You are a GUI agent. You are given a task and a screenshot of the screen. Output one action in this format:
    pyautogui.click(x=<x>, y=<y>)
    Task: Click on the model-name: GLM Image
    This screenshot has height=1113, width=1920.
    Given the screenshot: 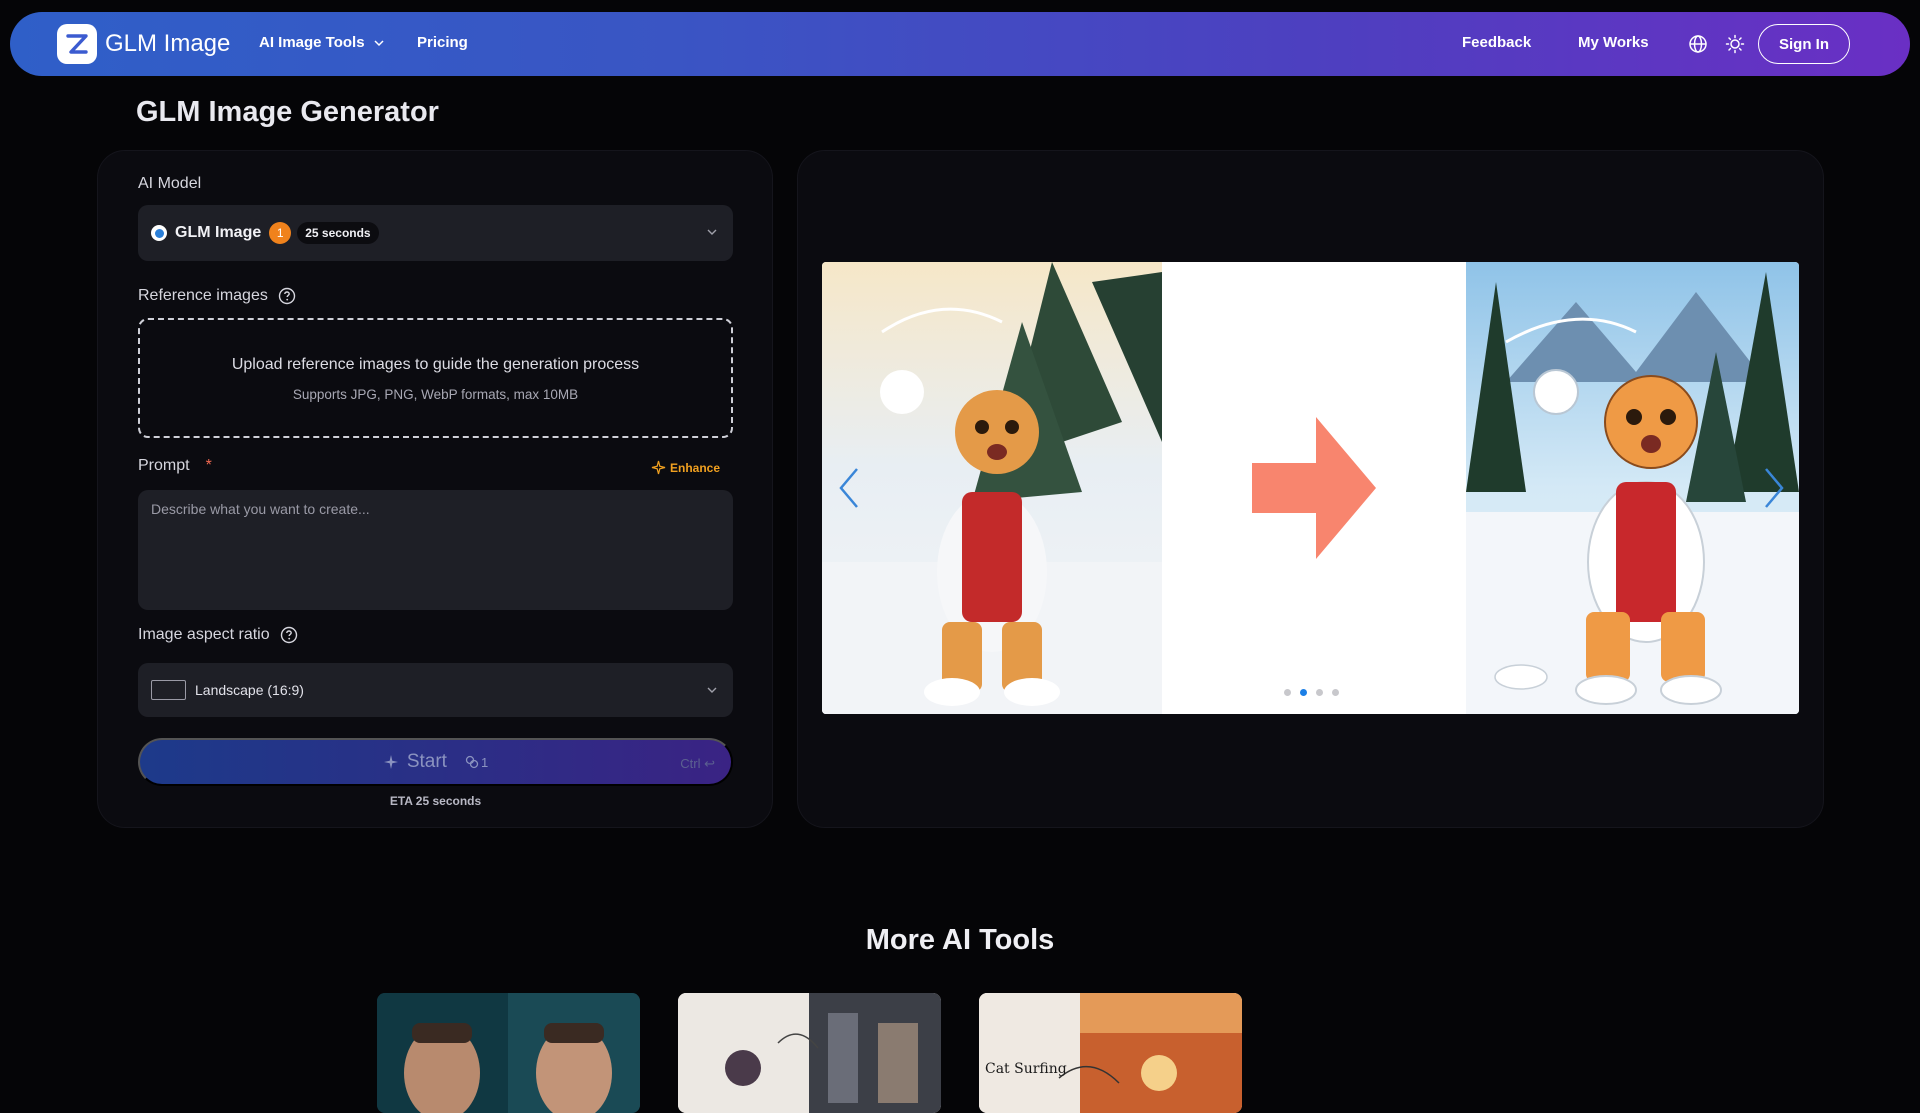 What is the action you would take?
    pyautogui.click(x=218, y=232)
    